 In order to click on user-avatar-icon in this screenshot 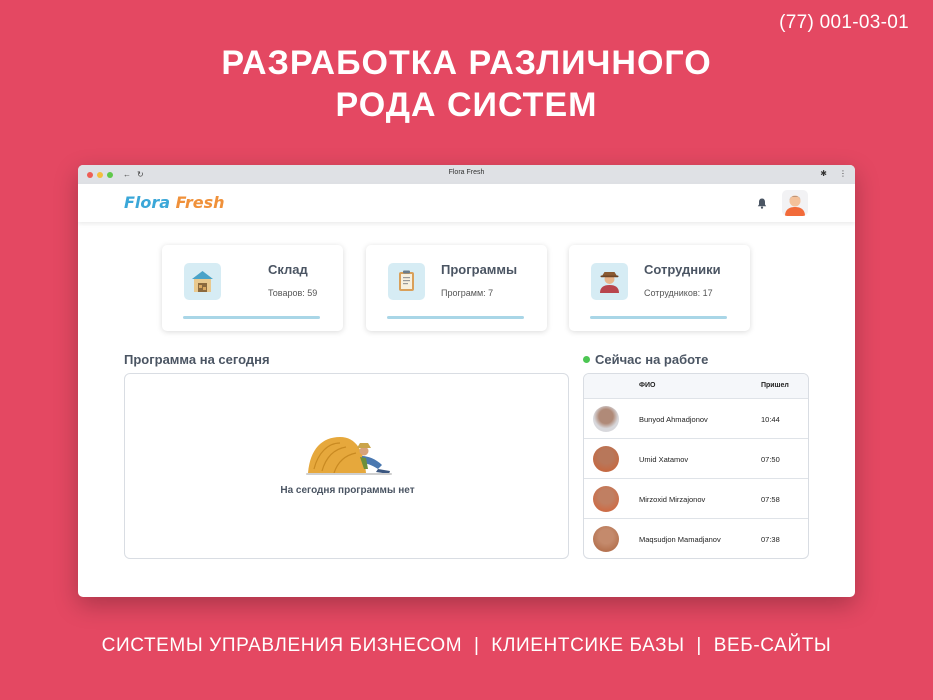, I will do `click(795, 203)`.